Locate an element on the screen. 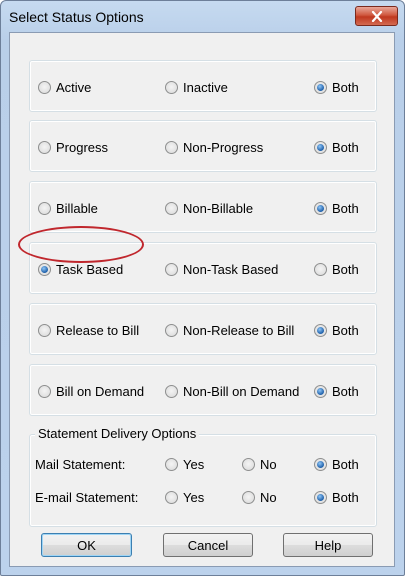 Image resolution: width=405 pixels, height=576 pixels. radio-demand-both is located at coordinates (320, 391).